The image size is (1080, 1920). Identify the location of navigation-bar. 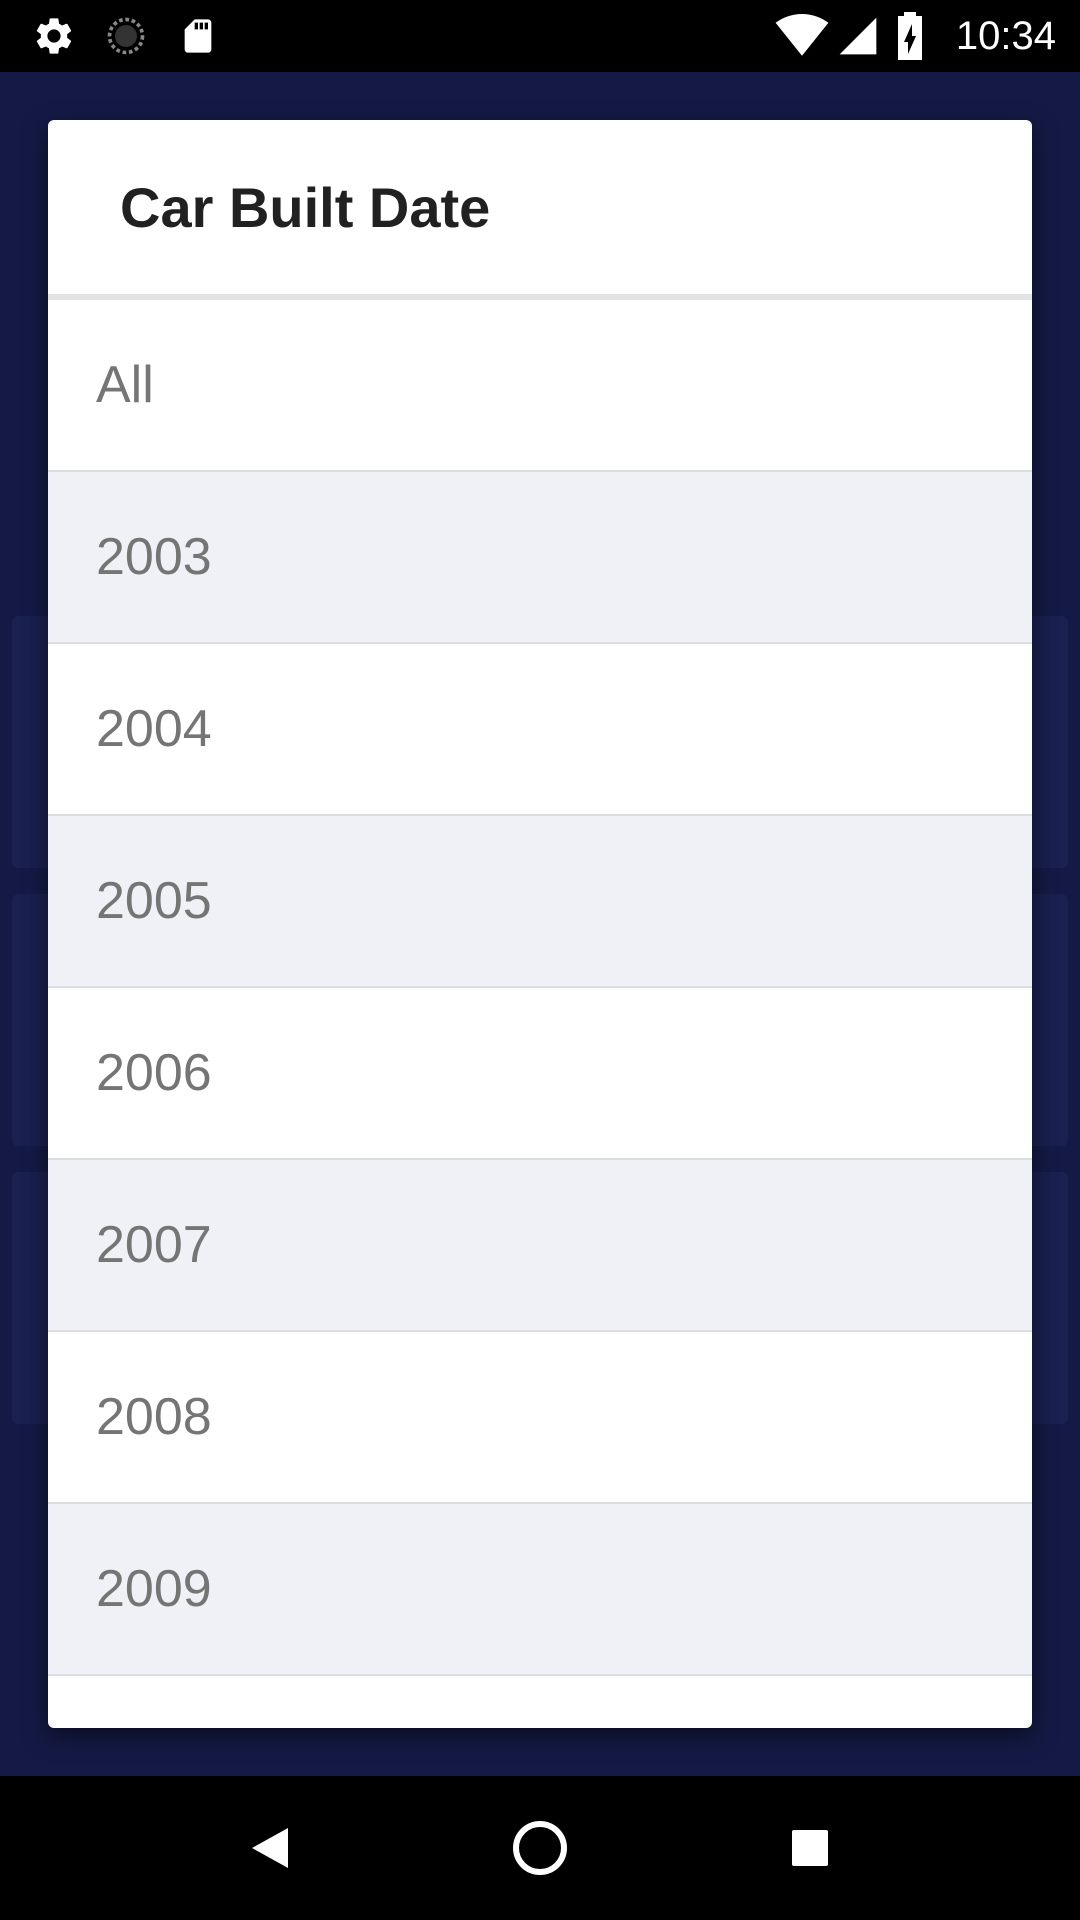
(540, 1848).